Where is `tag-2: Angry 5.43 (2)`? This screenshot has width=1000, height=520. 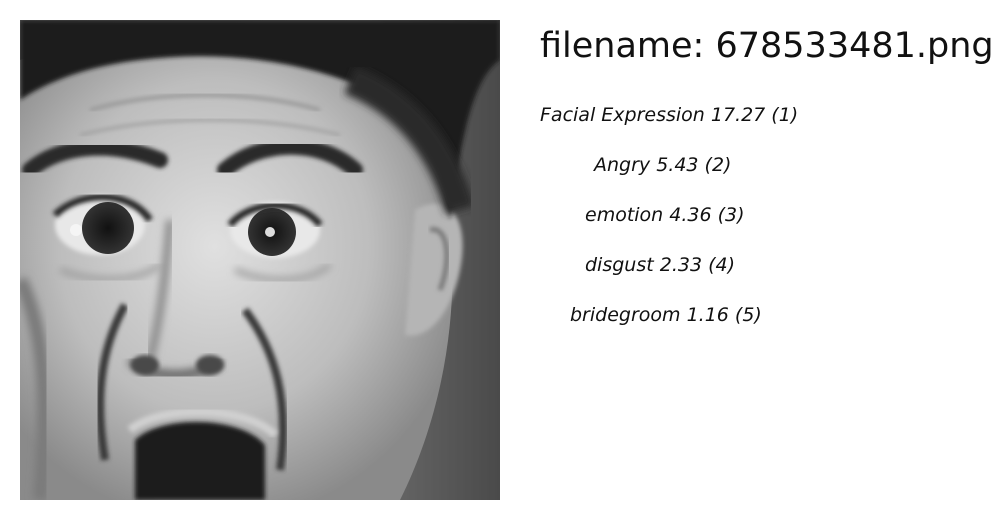
tag-2: Angry 5.43 (2) is located at coordinates (663, 165).